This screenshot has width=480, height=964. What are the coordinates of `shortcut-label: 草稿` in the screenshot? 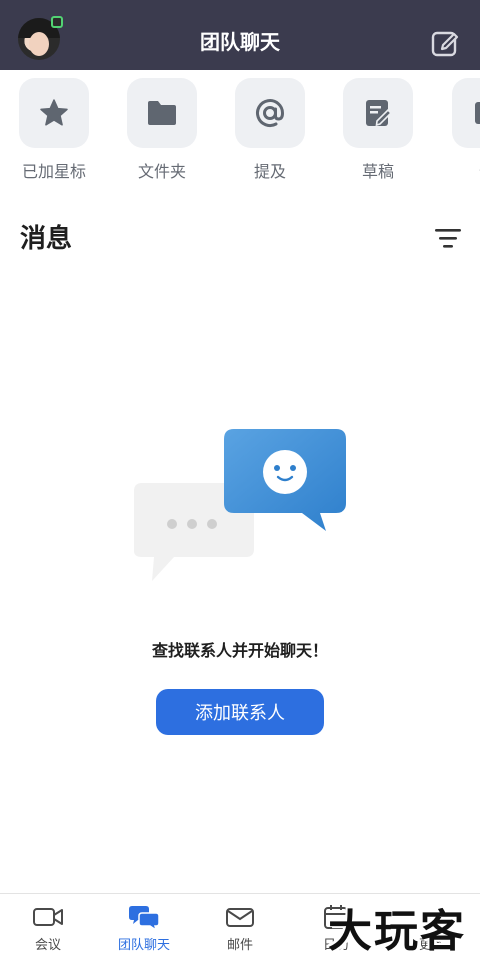 It's located at (377, 171).